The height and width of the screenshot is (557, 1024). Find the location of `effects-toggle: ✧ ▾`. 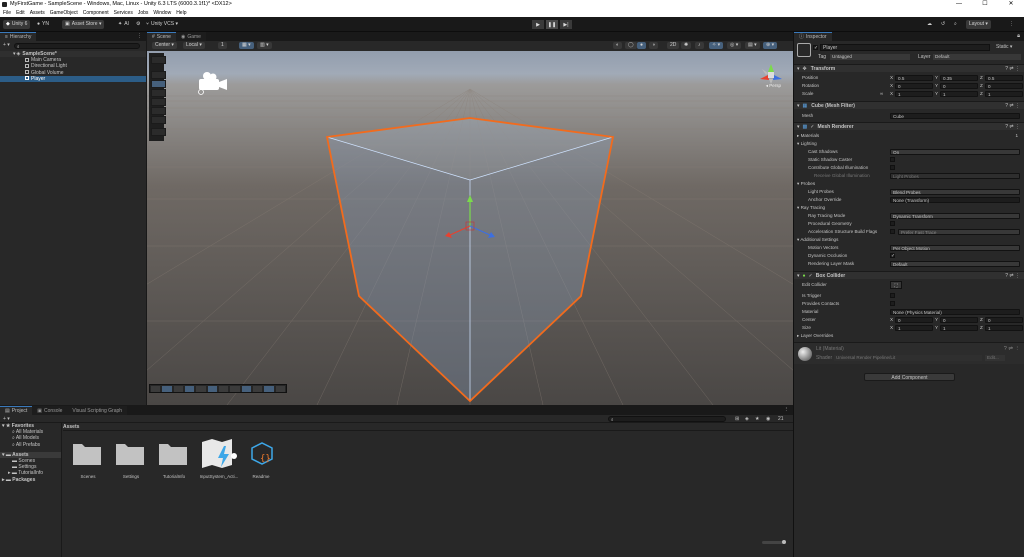

effects-toggle: ✧ ▾ is located at coordinates (716, 45).